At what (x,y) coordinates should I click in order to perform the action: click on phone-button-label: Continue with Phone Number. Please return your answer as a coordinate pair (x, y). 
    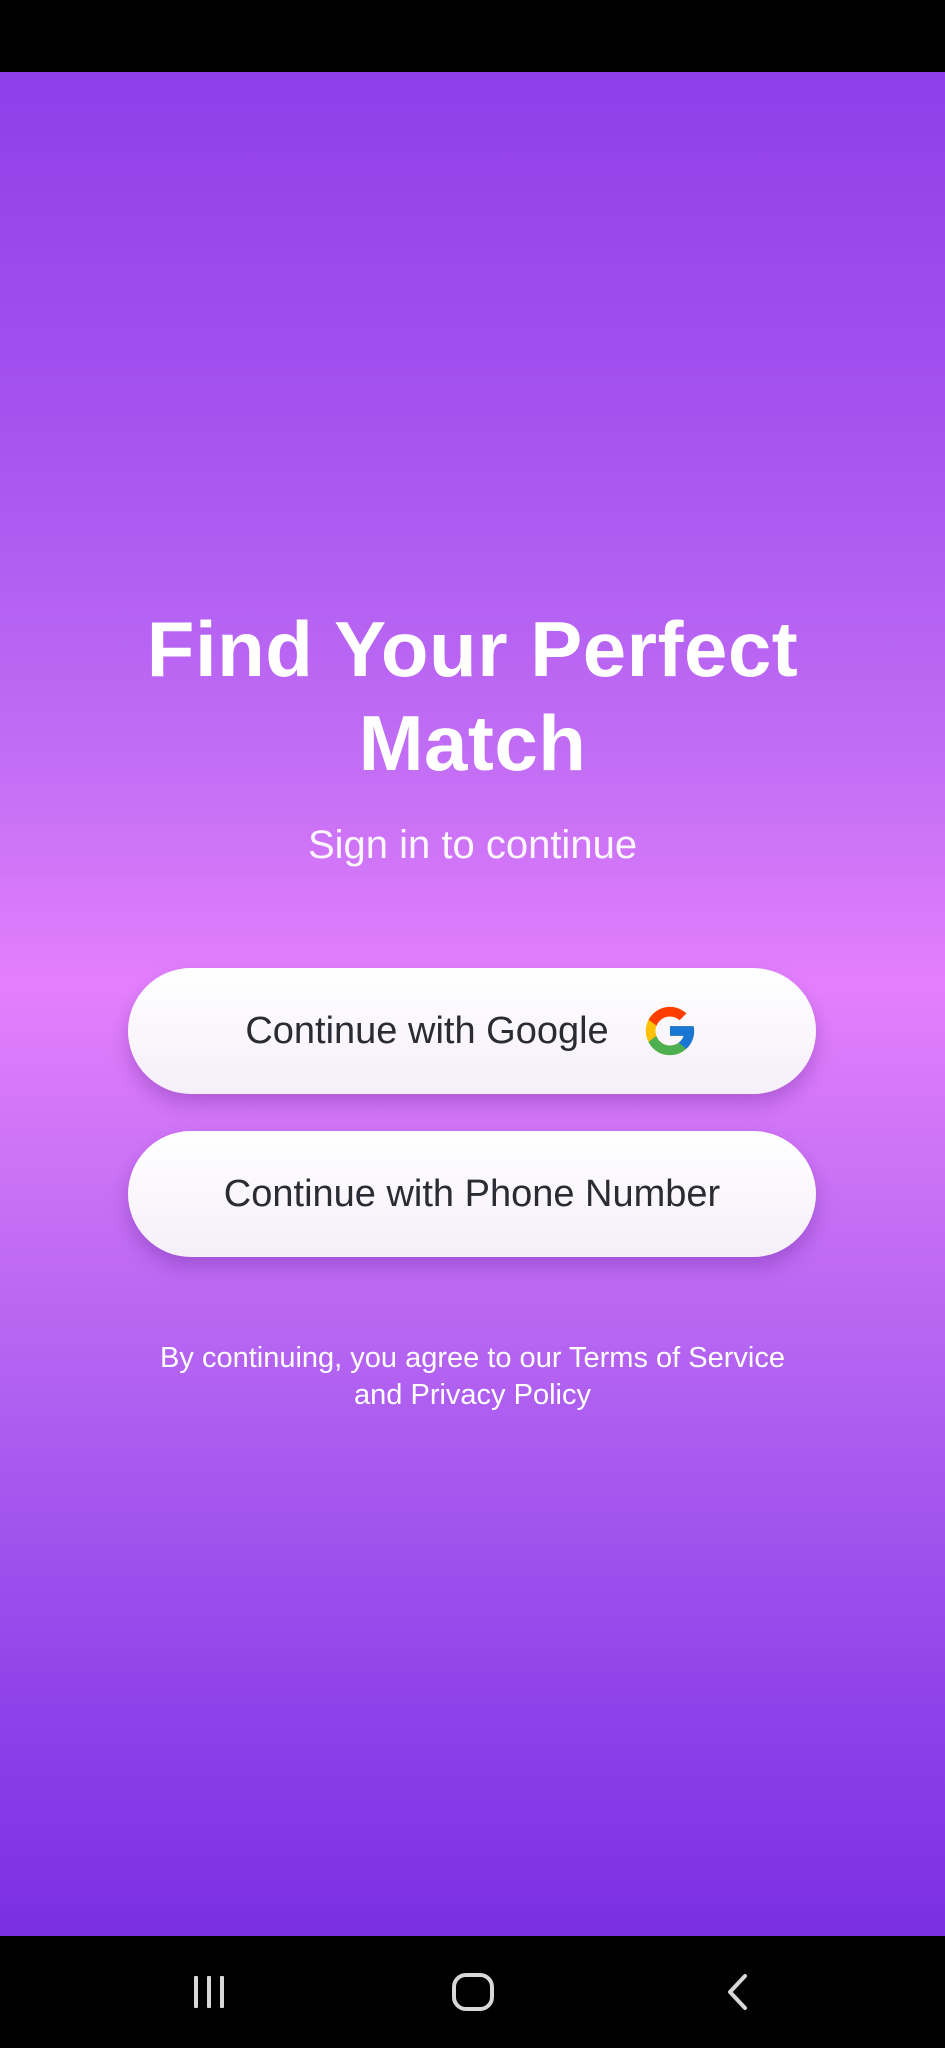
    Looking at the image, I should click on (472, 1194).